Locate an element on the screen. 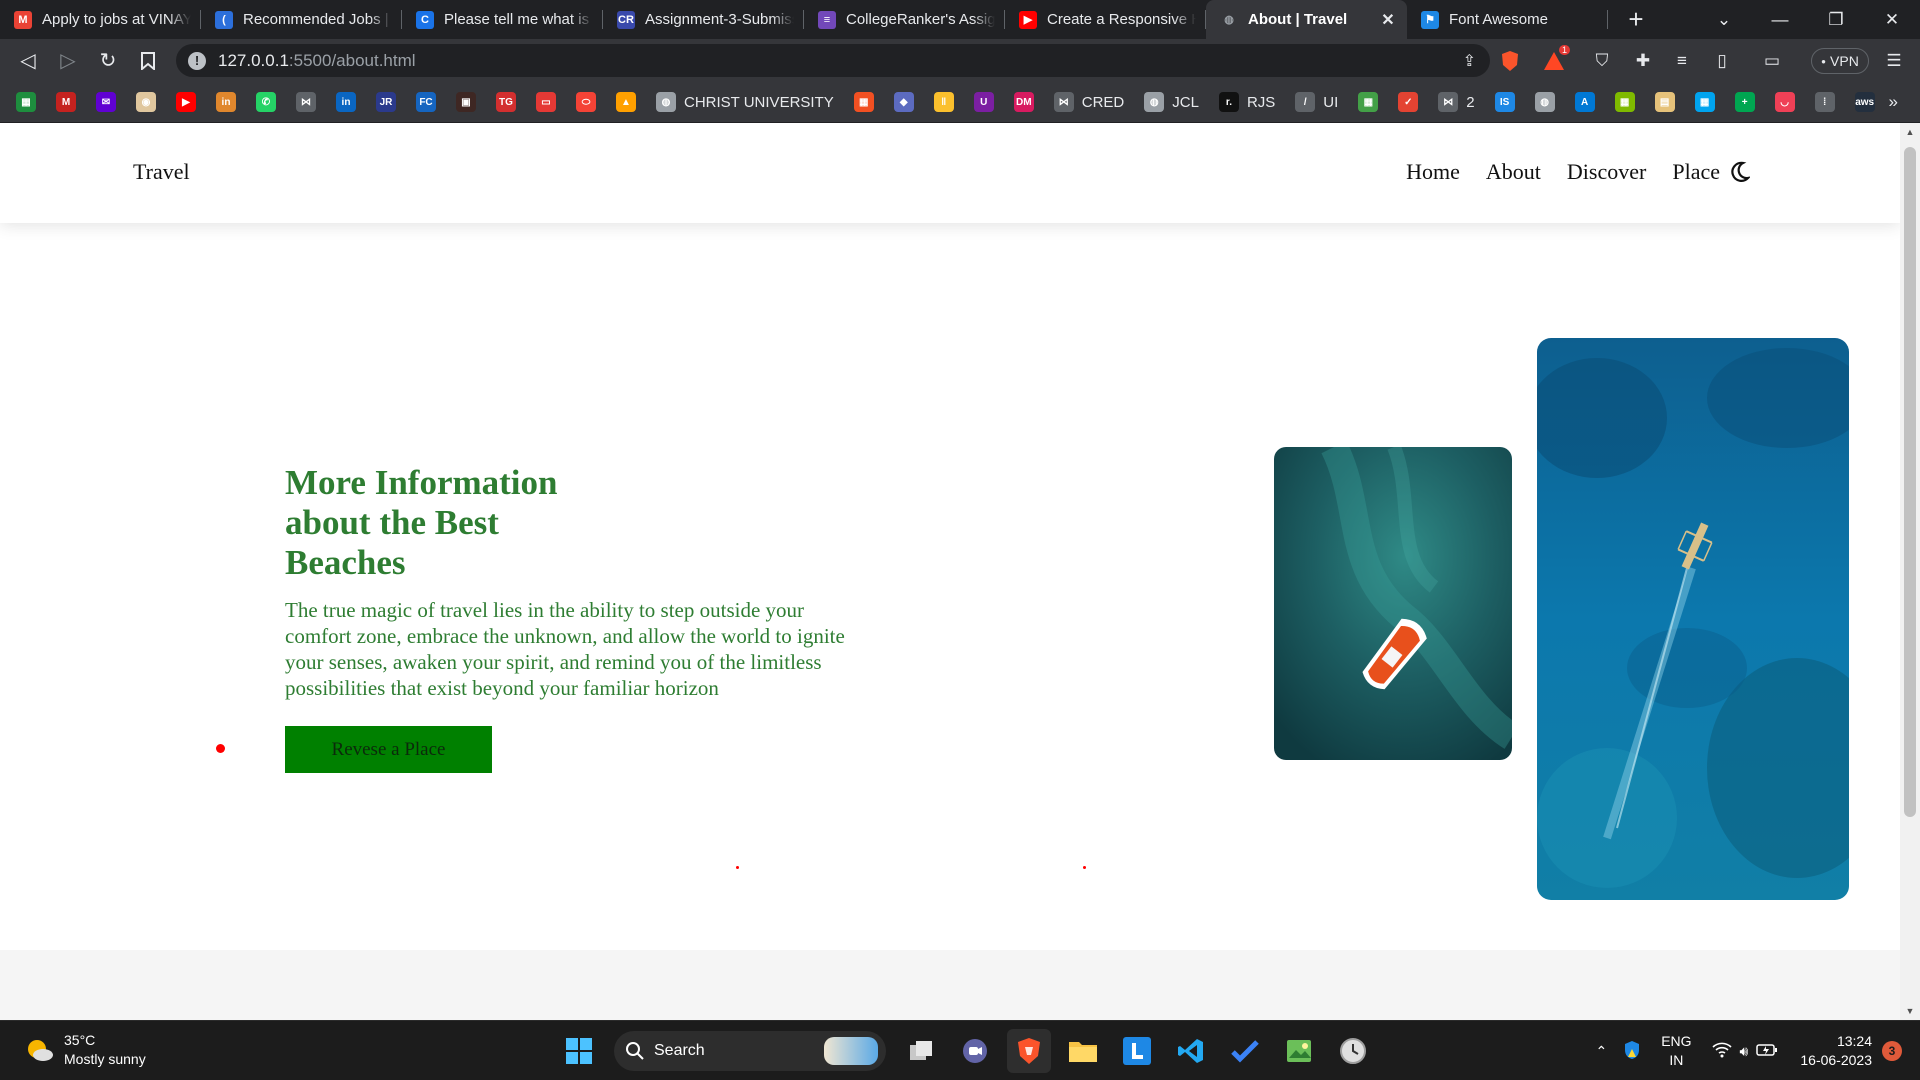 Image resolution: width=1920 pixels, height=1080 pixels. browser-tab: (Recommended Jobs | N is located at coordinates (301, 19).